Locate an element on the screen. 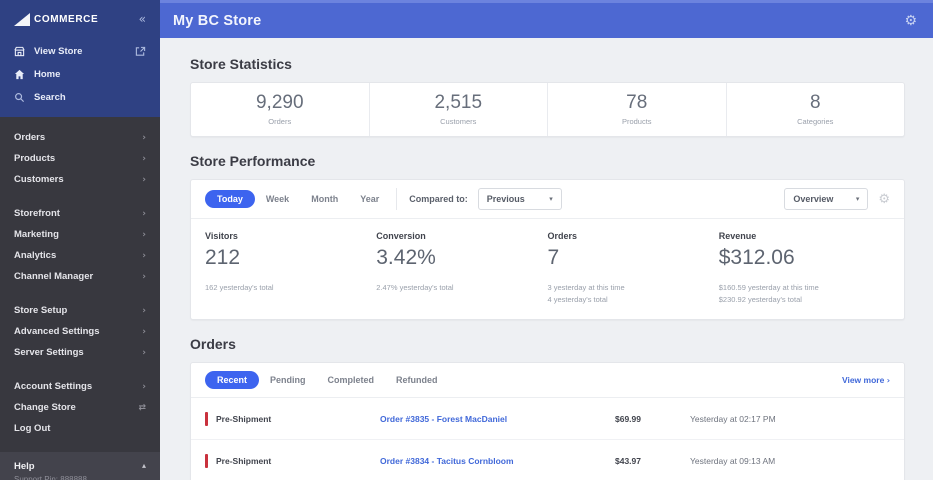  metric-visitors: Visitors 212 162 yesterday's total is located at coordinates (290, 268).